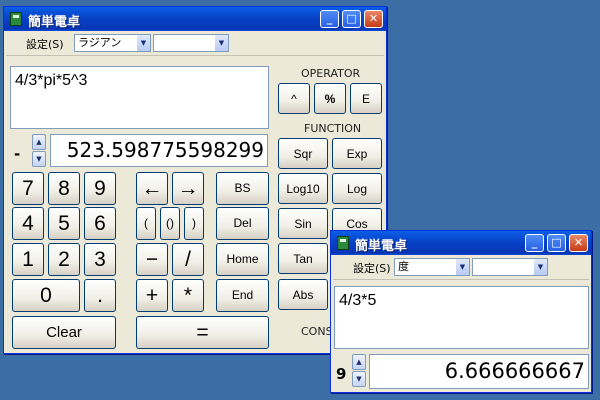 The image size is (600, 400). What do you see at coordinates (100, 223) in the screenshot?
I see `digit-6-button: 6` at bounding box center [100, 223].